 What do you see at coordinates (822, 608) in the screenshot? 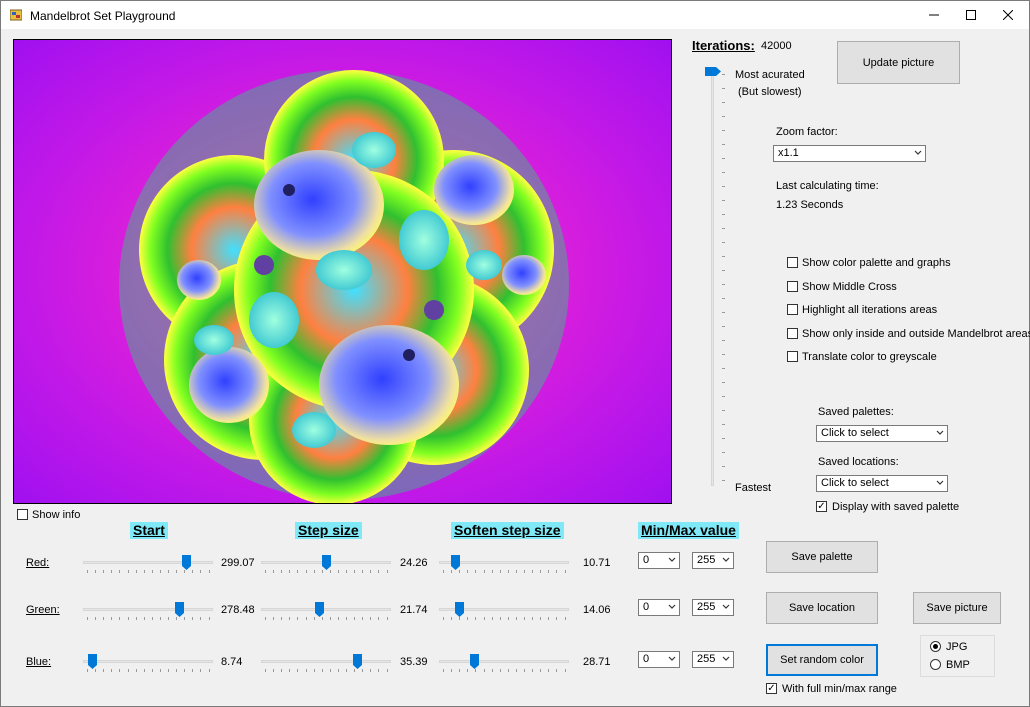
I see `save-location-button: Save location` at bounding box center [822, 608].